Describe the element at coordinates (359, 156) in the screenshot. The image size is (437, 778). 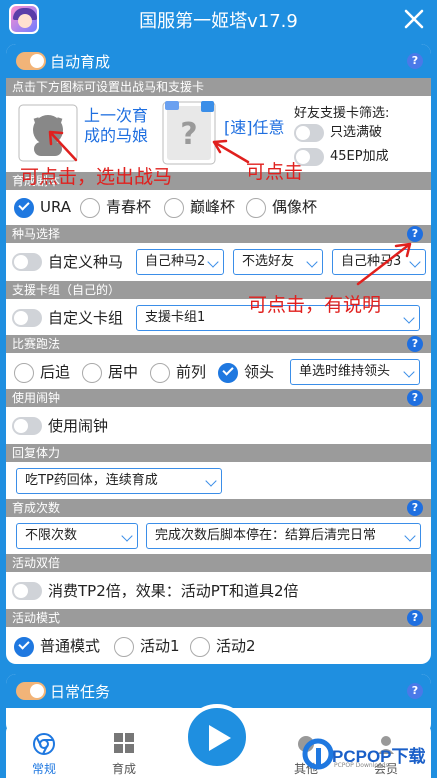
I see `ep45-label: 45EP加成` at that location.